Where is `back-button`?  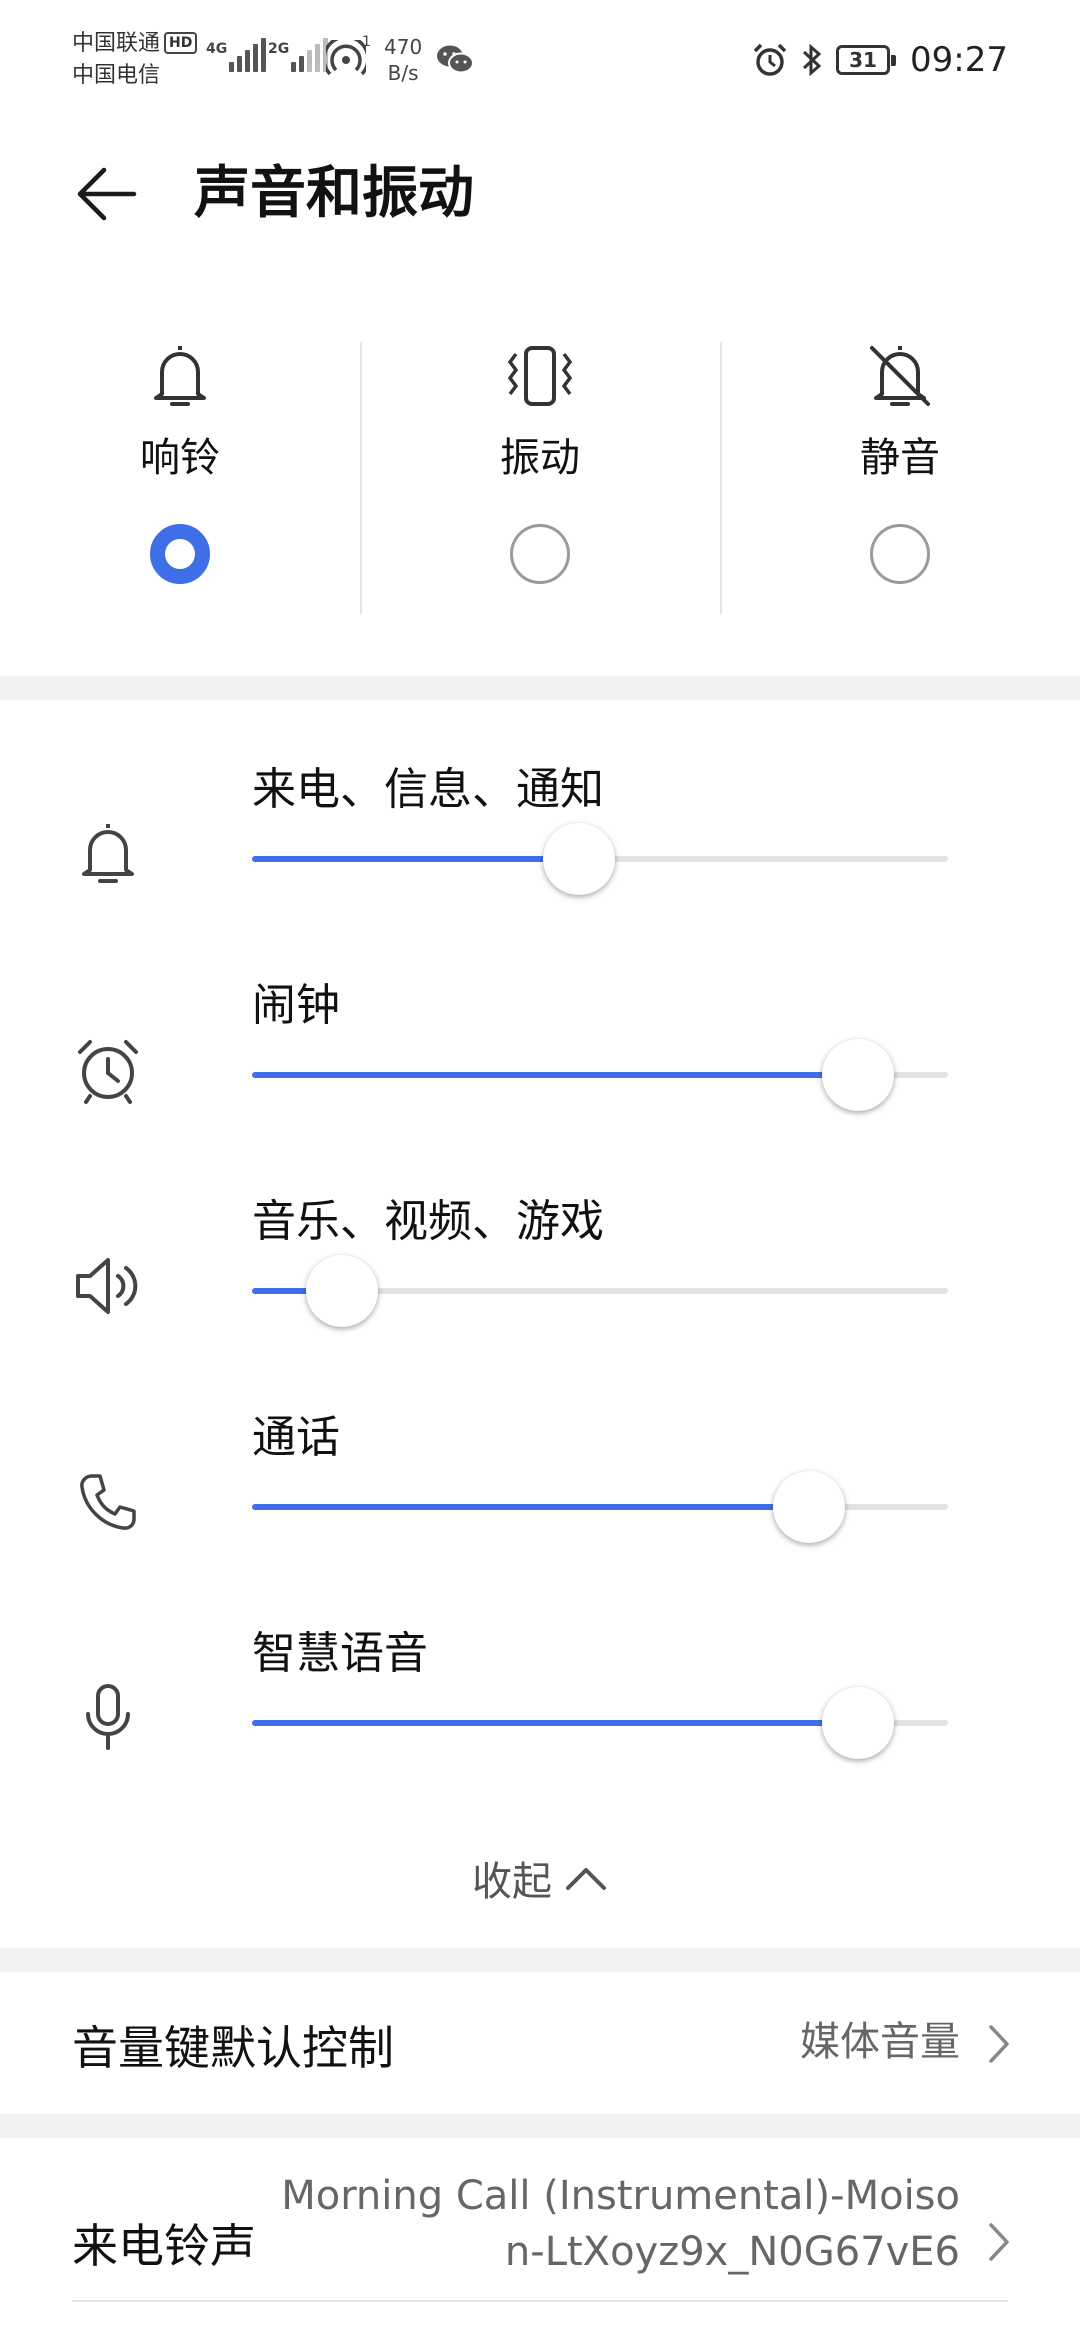
back-button is located at coordinates (106, 194).